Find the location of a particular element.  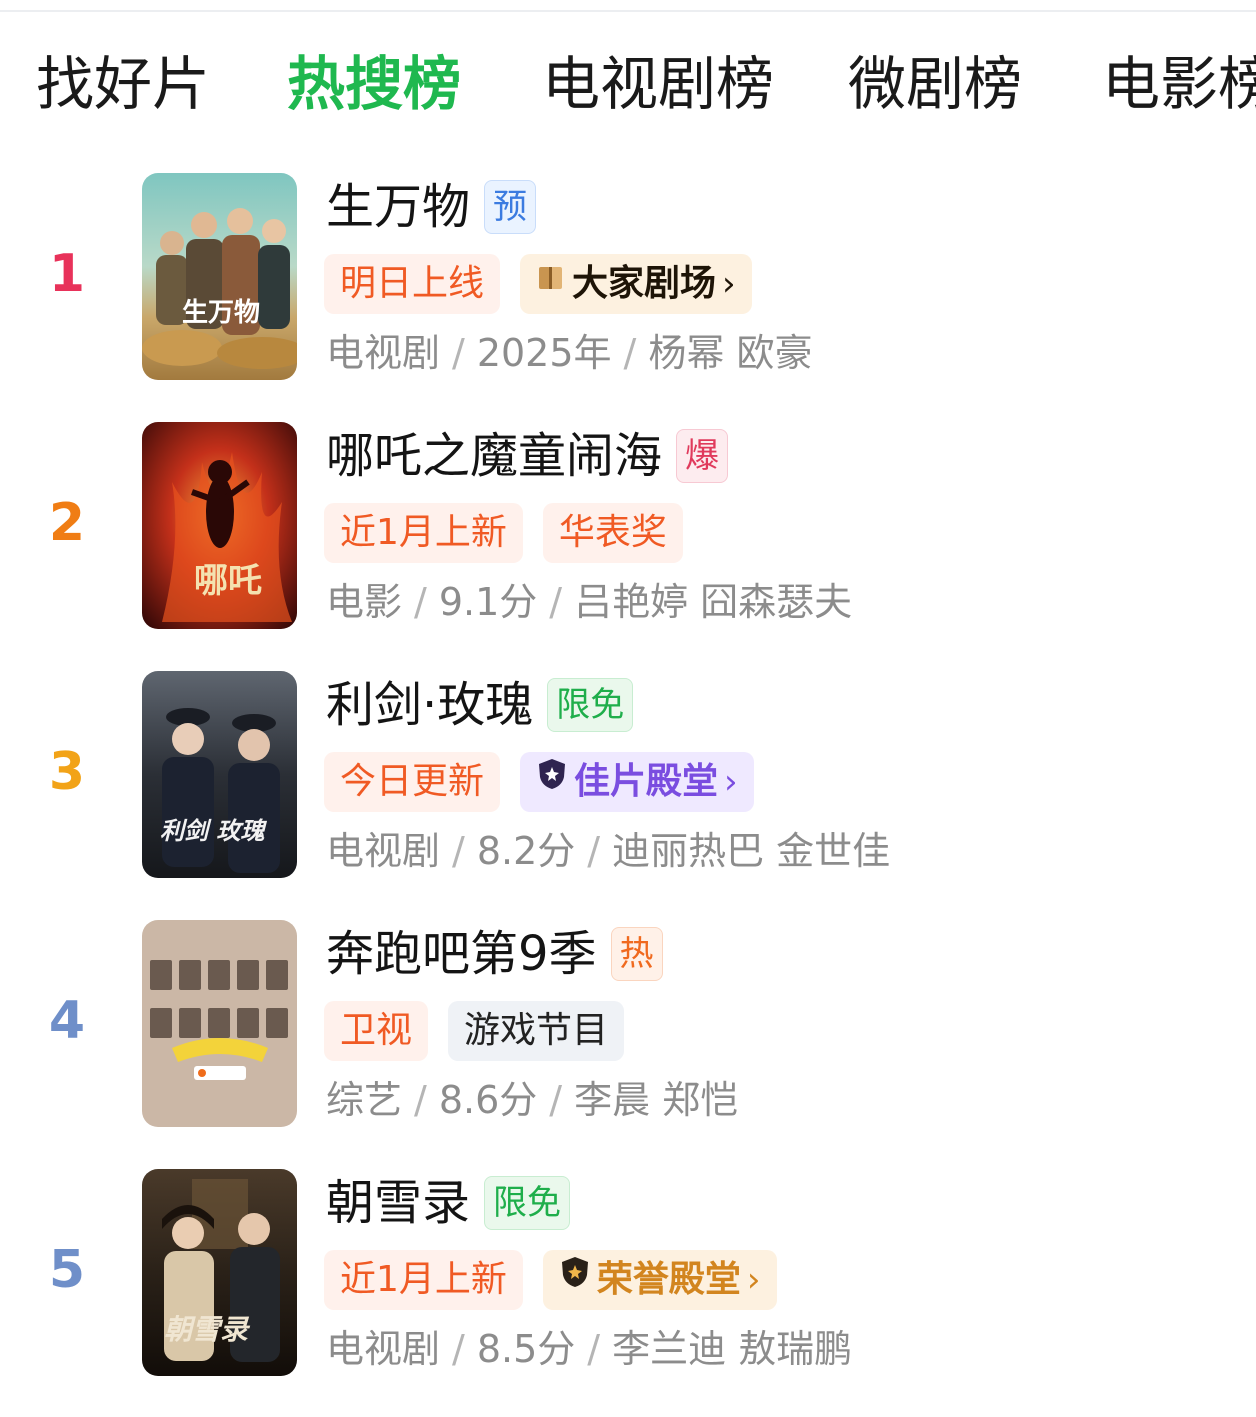

title-line: 奔跑吧第9季热 is located at coordinates (494, 954).